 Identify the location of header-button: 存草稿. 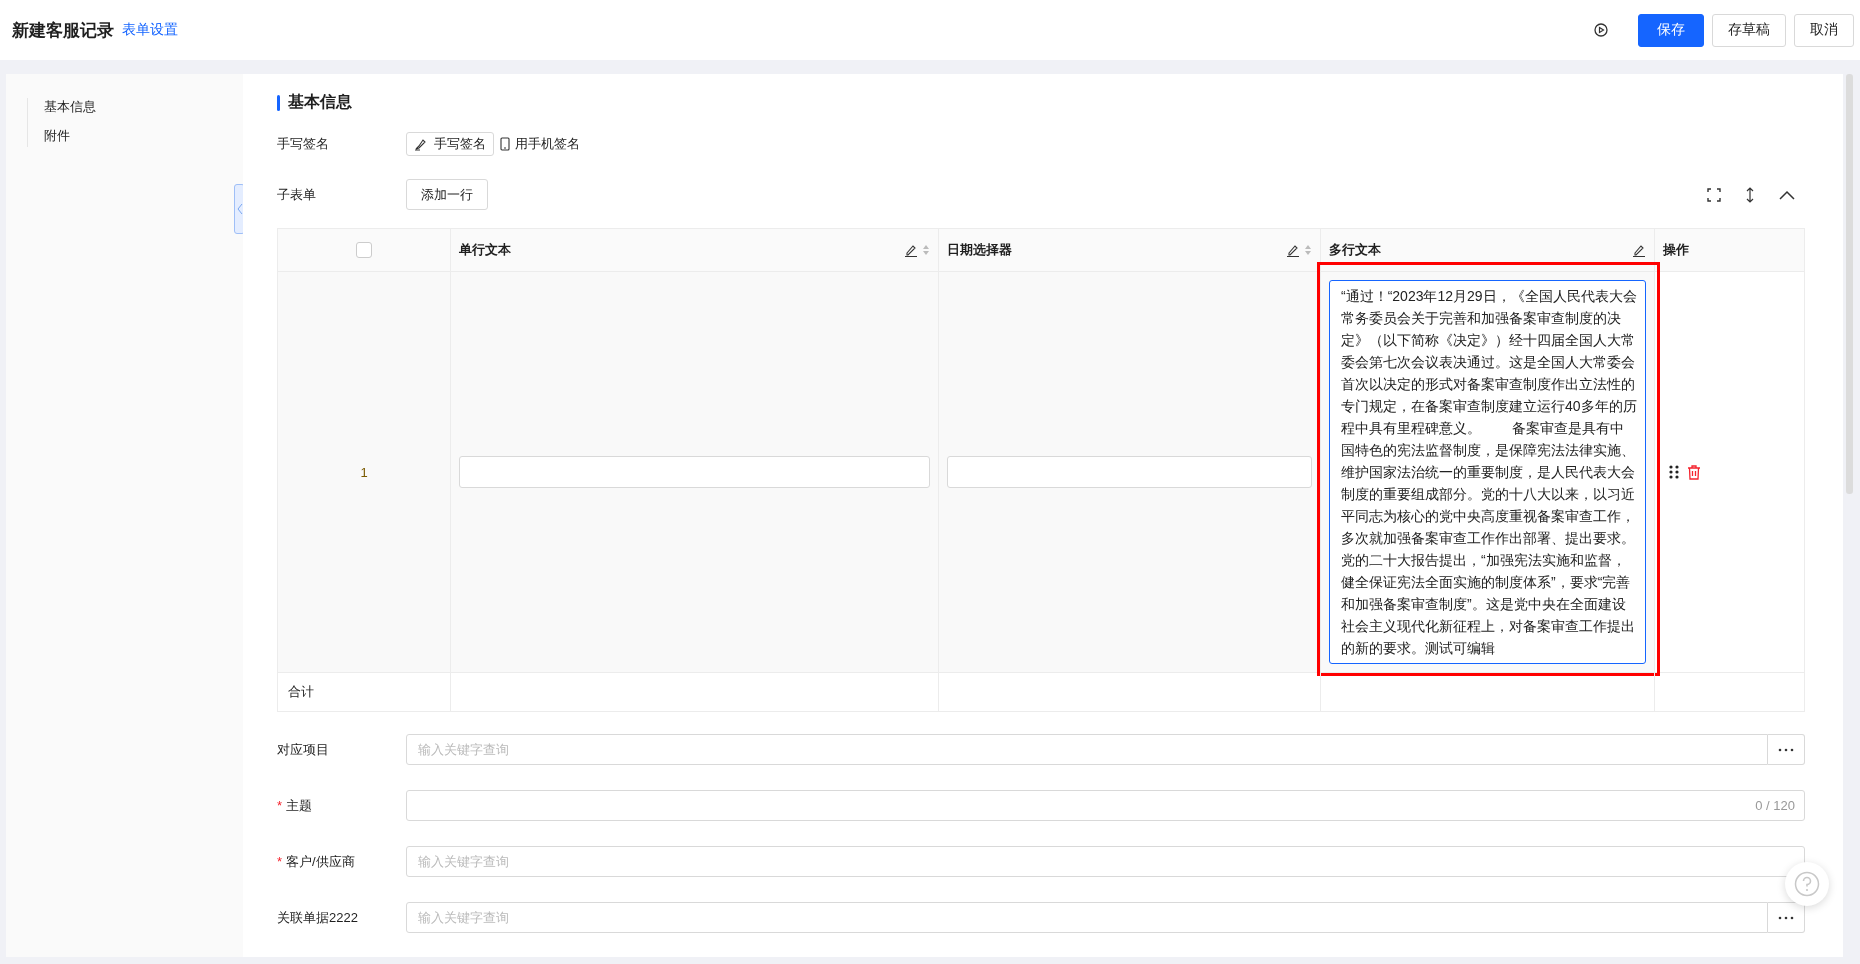
(1749, 30).